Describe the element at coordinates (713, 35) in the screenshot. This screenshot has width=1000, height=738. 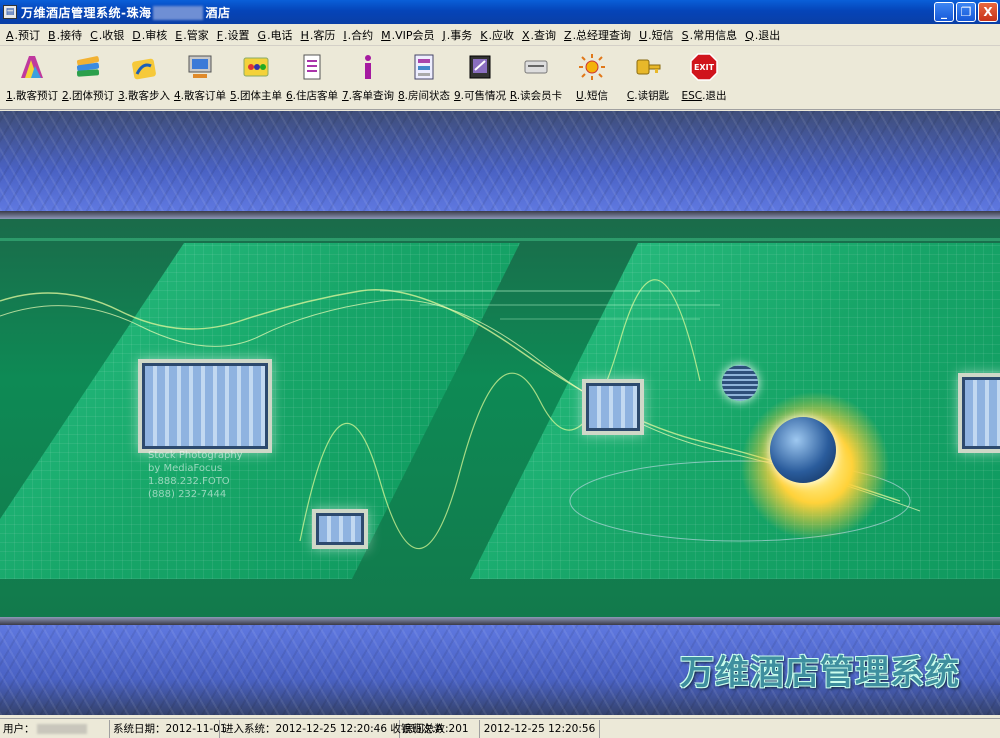
I see `menu-item-label: .常用信息` at that location.